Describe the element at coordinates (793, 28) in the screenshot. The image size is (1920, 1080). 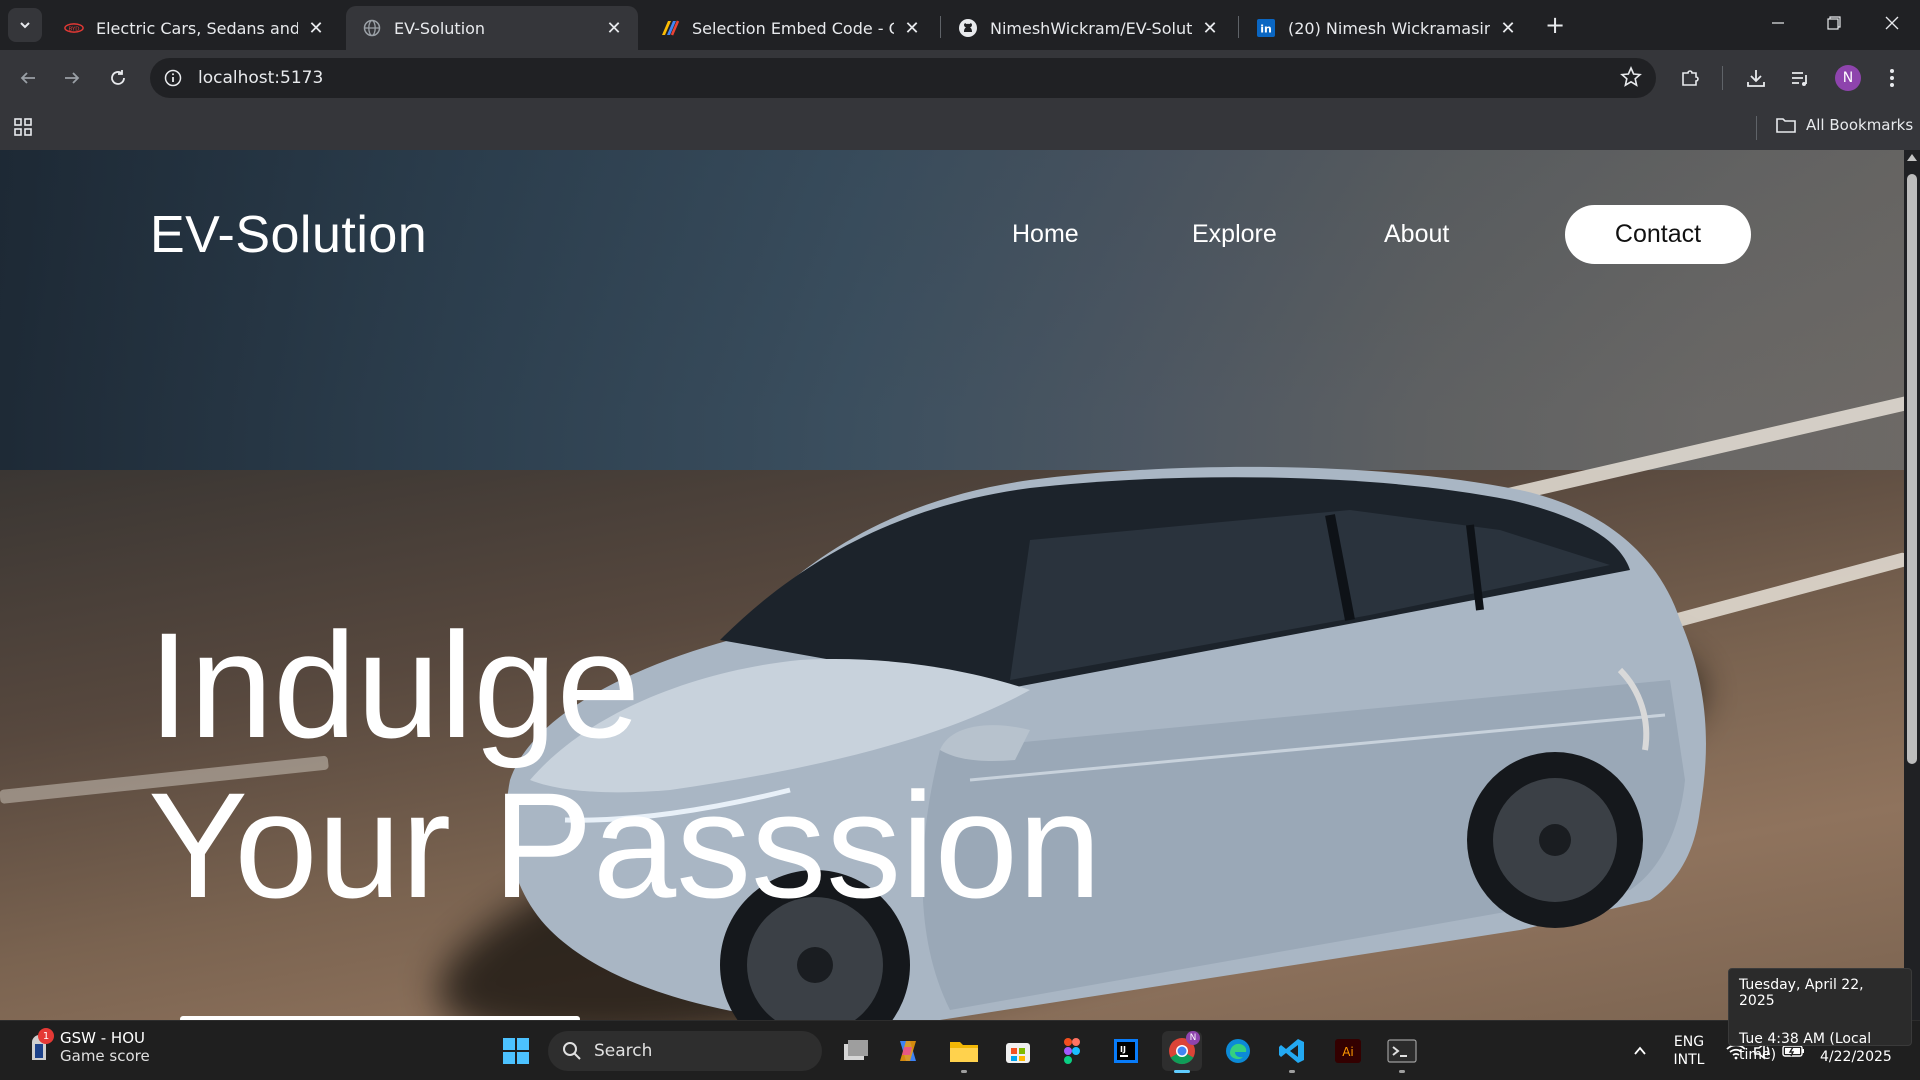
I see `tab-title: Selection Embed Code - Google` at that location.